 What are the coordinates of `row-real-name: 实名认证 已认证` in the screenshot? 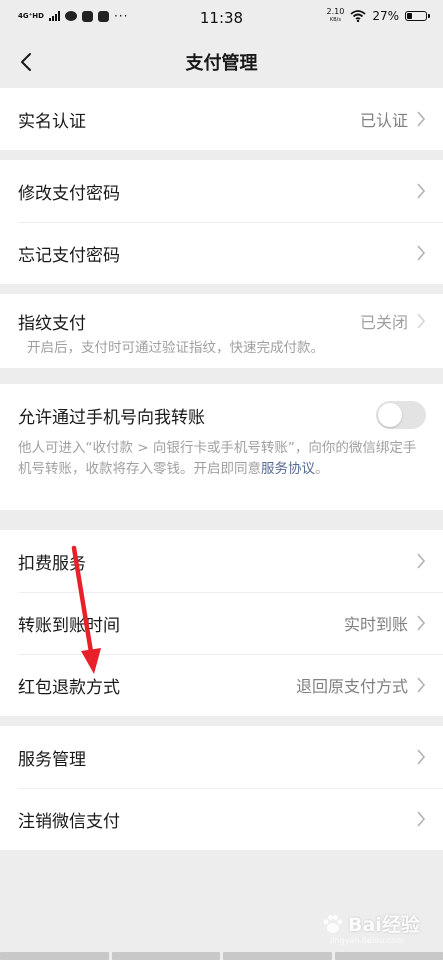 It's located at (221, 119).